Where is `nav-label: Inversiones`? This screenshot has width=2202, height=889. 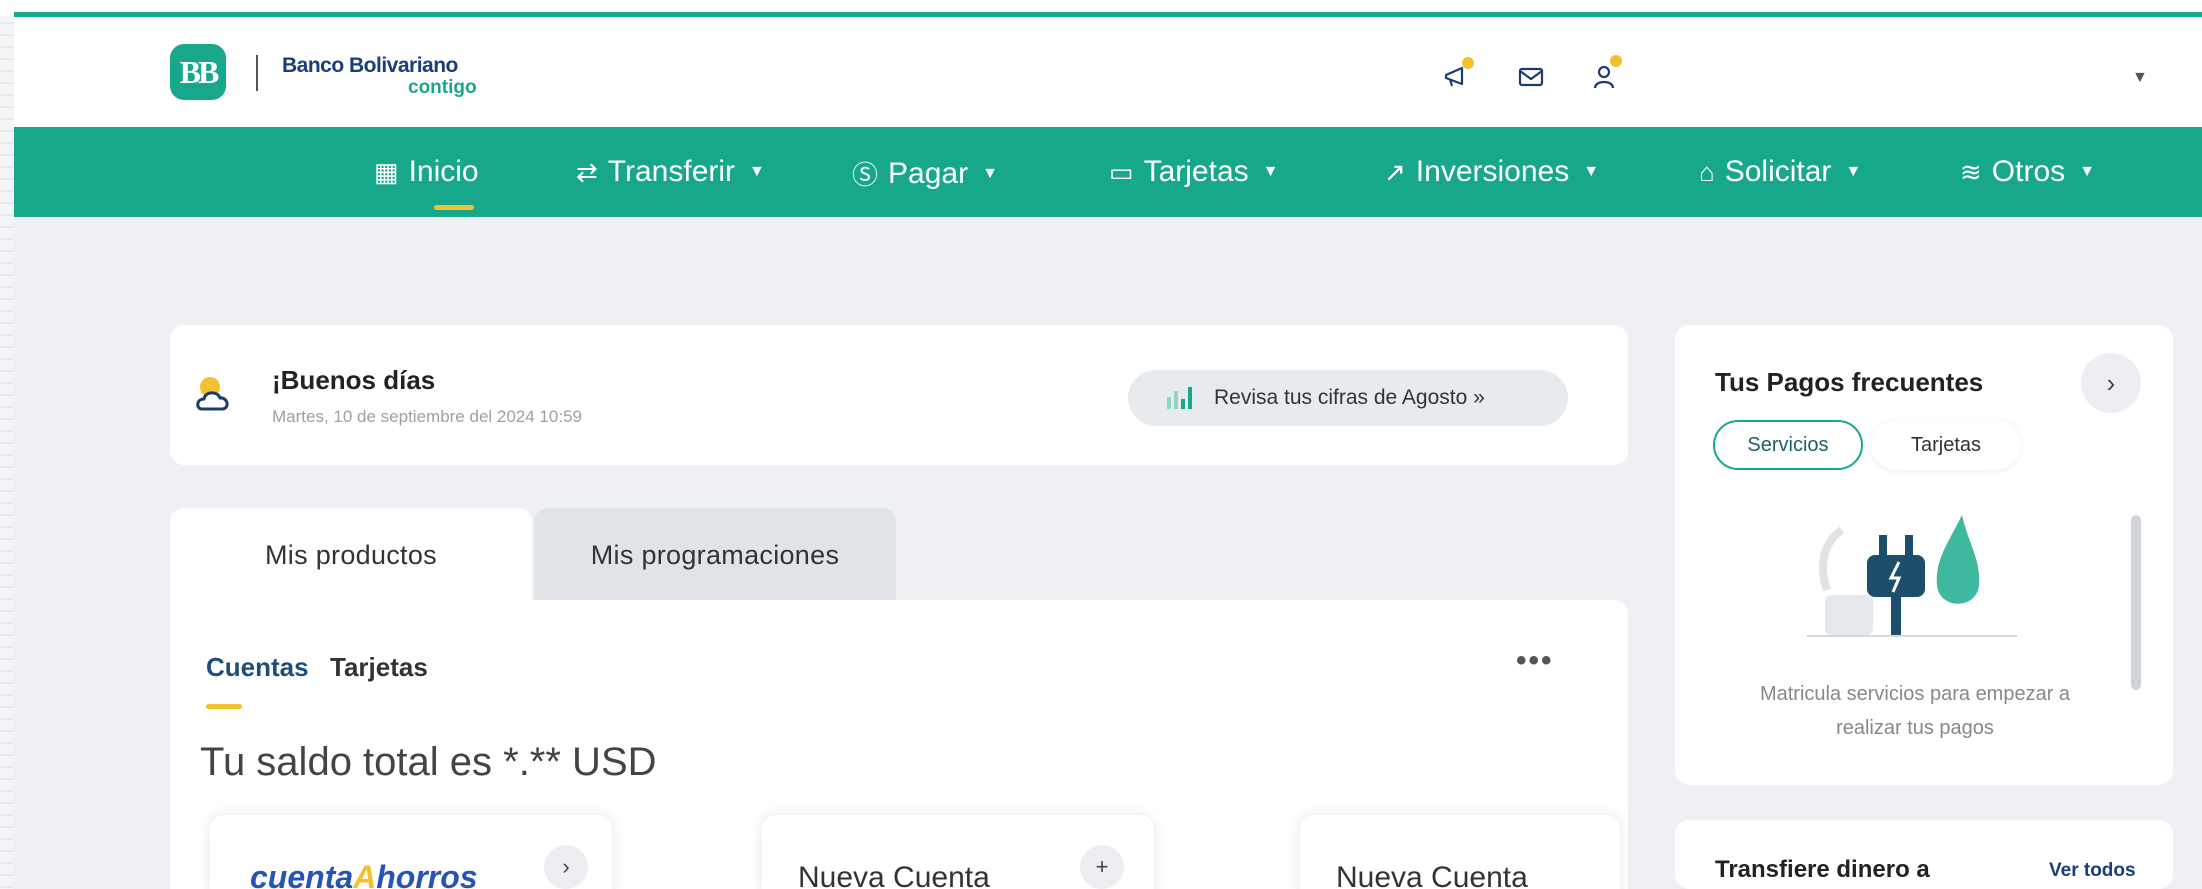
nav-label: Inversiones is located at coordinates (1492, 171).